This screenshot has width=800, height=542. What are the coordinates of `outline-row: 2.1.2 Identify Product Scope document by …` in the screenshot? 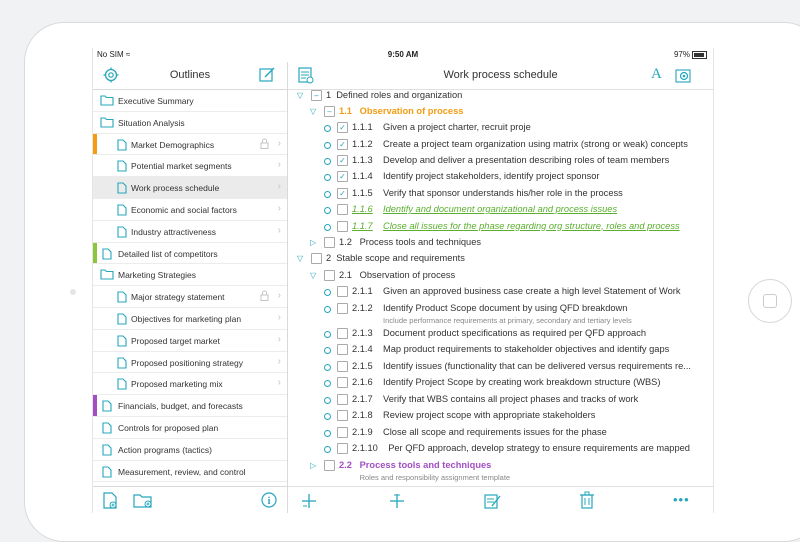 It's located at (500, 313).